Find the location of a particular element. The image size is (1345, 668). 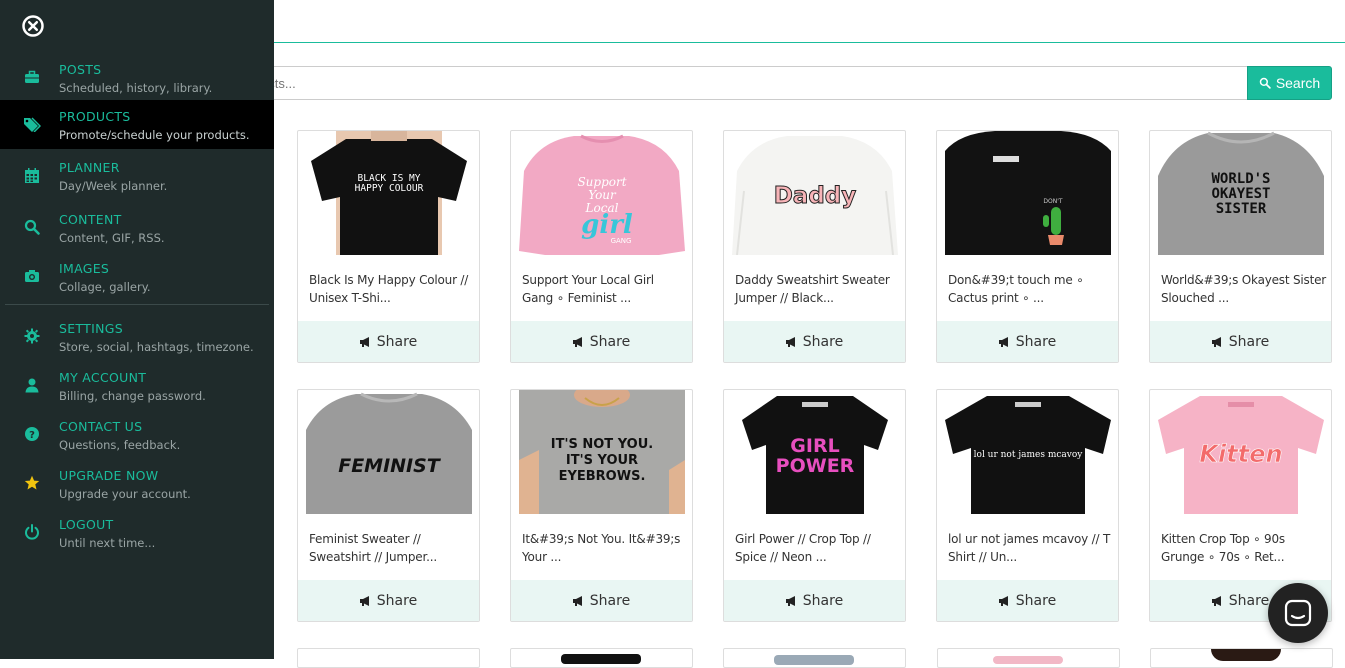

close-sidebar-button is located at coordinates (33, 26).